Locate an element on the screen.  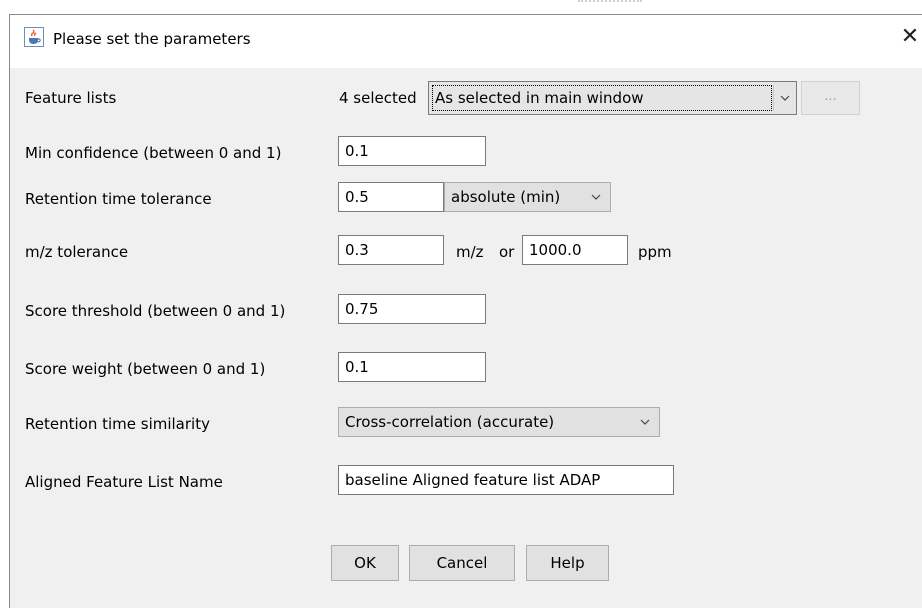
ppm-tolerance-field: 1000.0 is located at coordinates (575, 250).